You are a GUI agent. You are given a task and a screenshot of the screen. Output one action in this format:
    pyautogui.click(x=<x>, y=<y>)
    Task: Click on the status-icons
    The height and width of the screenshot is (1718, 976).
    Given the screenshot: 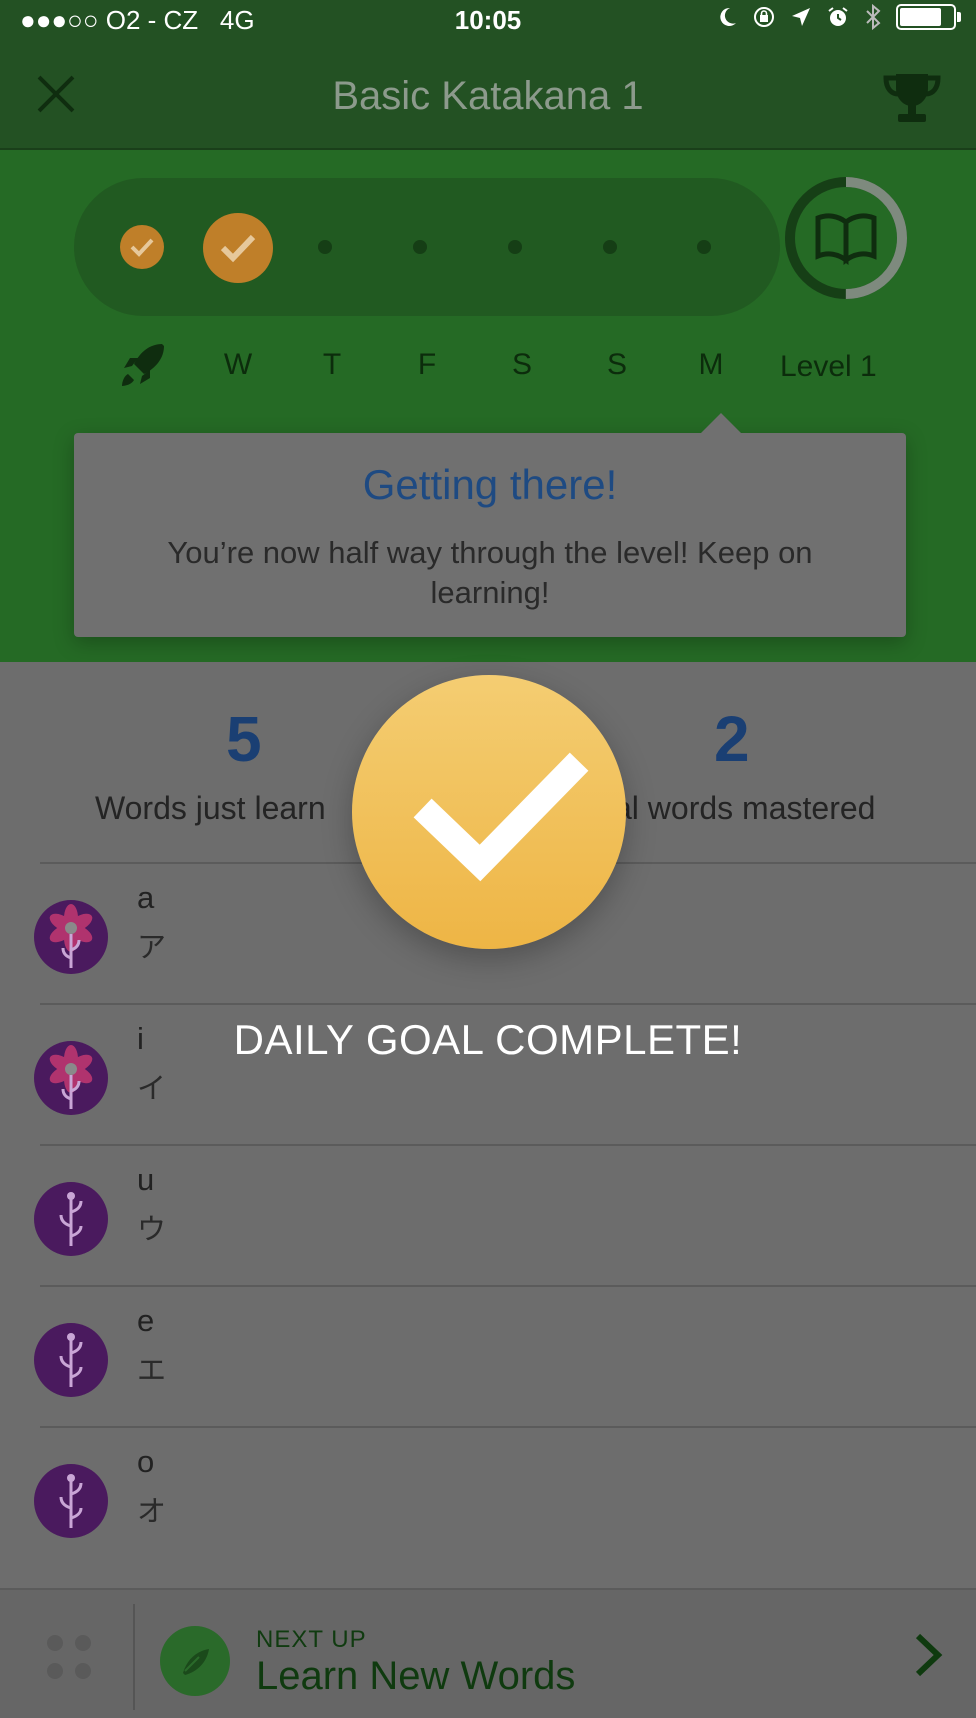 What is the action you would take?
    pyautogui.click(x=838, y=17)
    